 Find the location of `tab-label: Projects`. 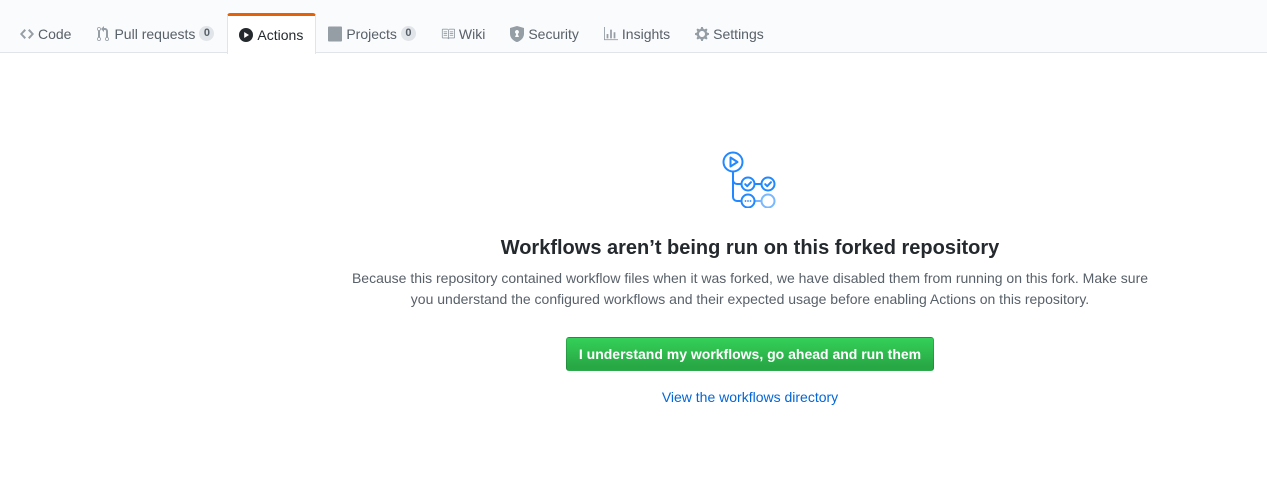

tab-label: Projects is located at coordinates (371, 33).